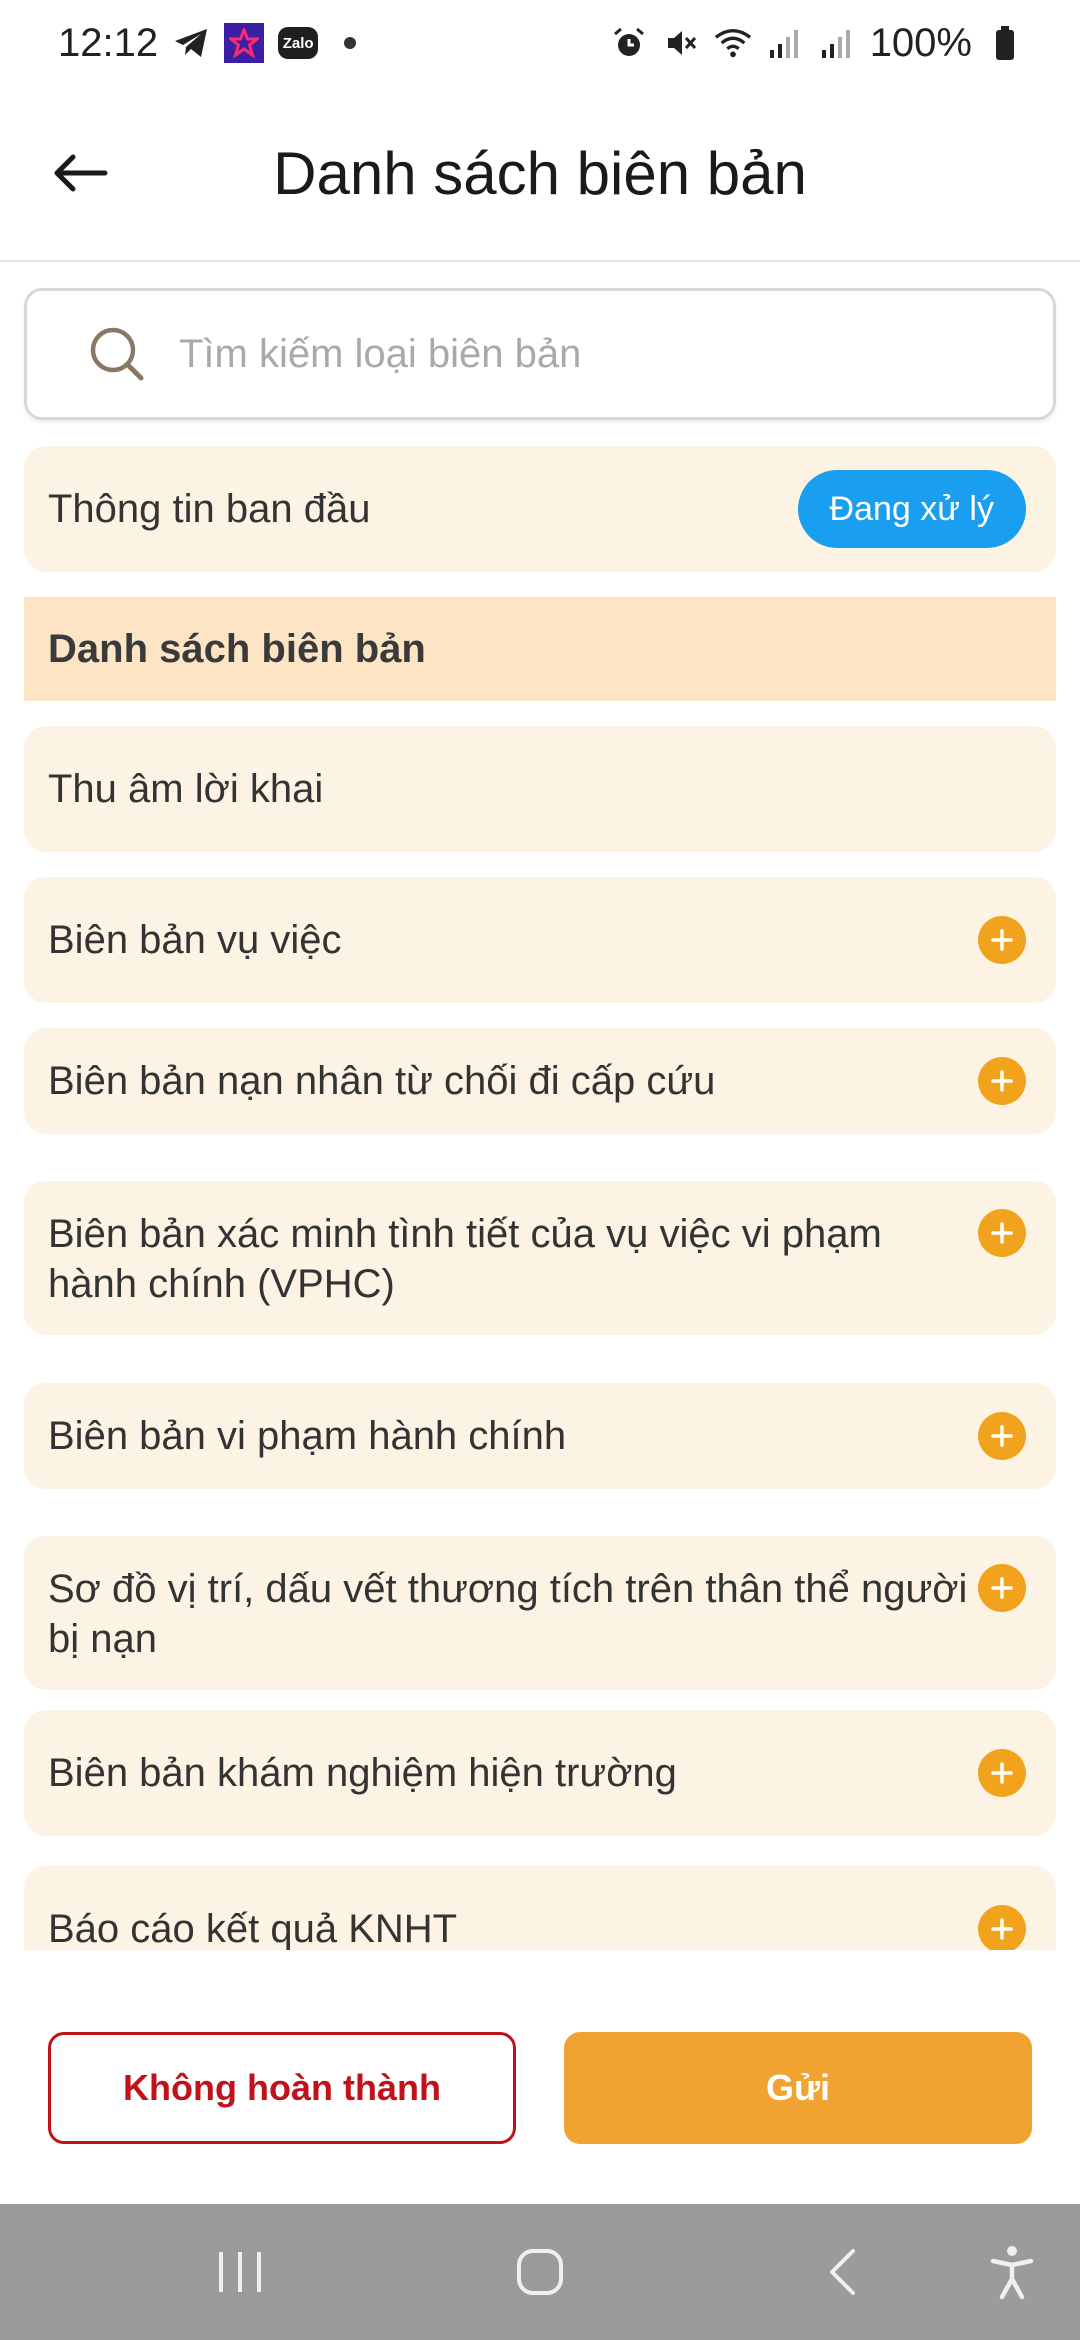  I want to click on battery-percent: 100%, so click(920, 42).